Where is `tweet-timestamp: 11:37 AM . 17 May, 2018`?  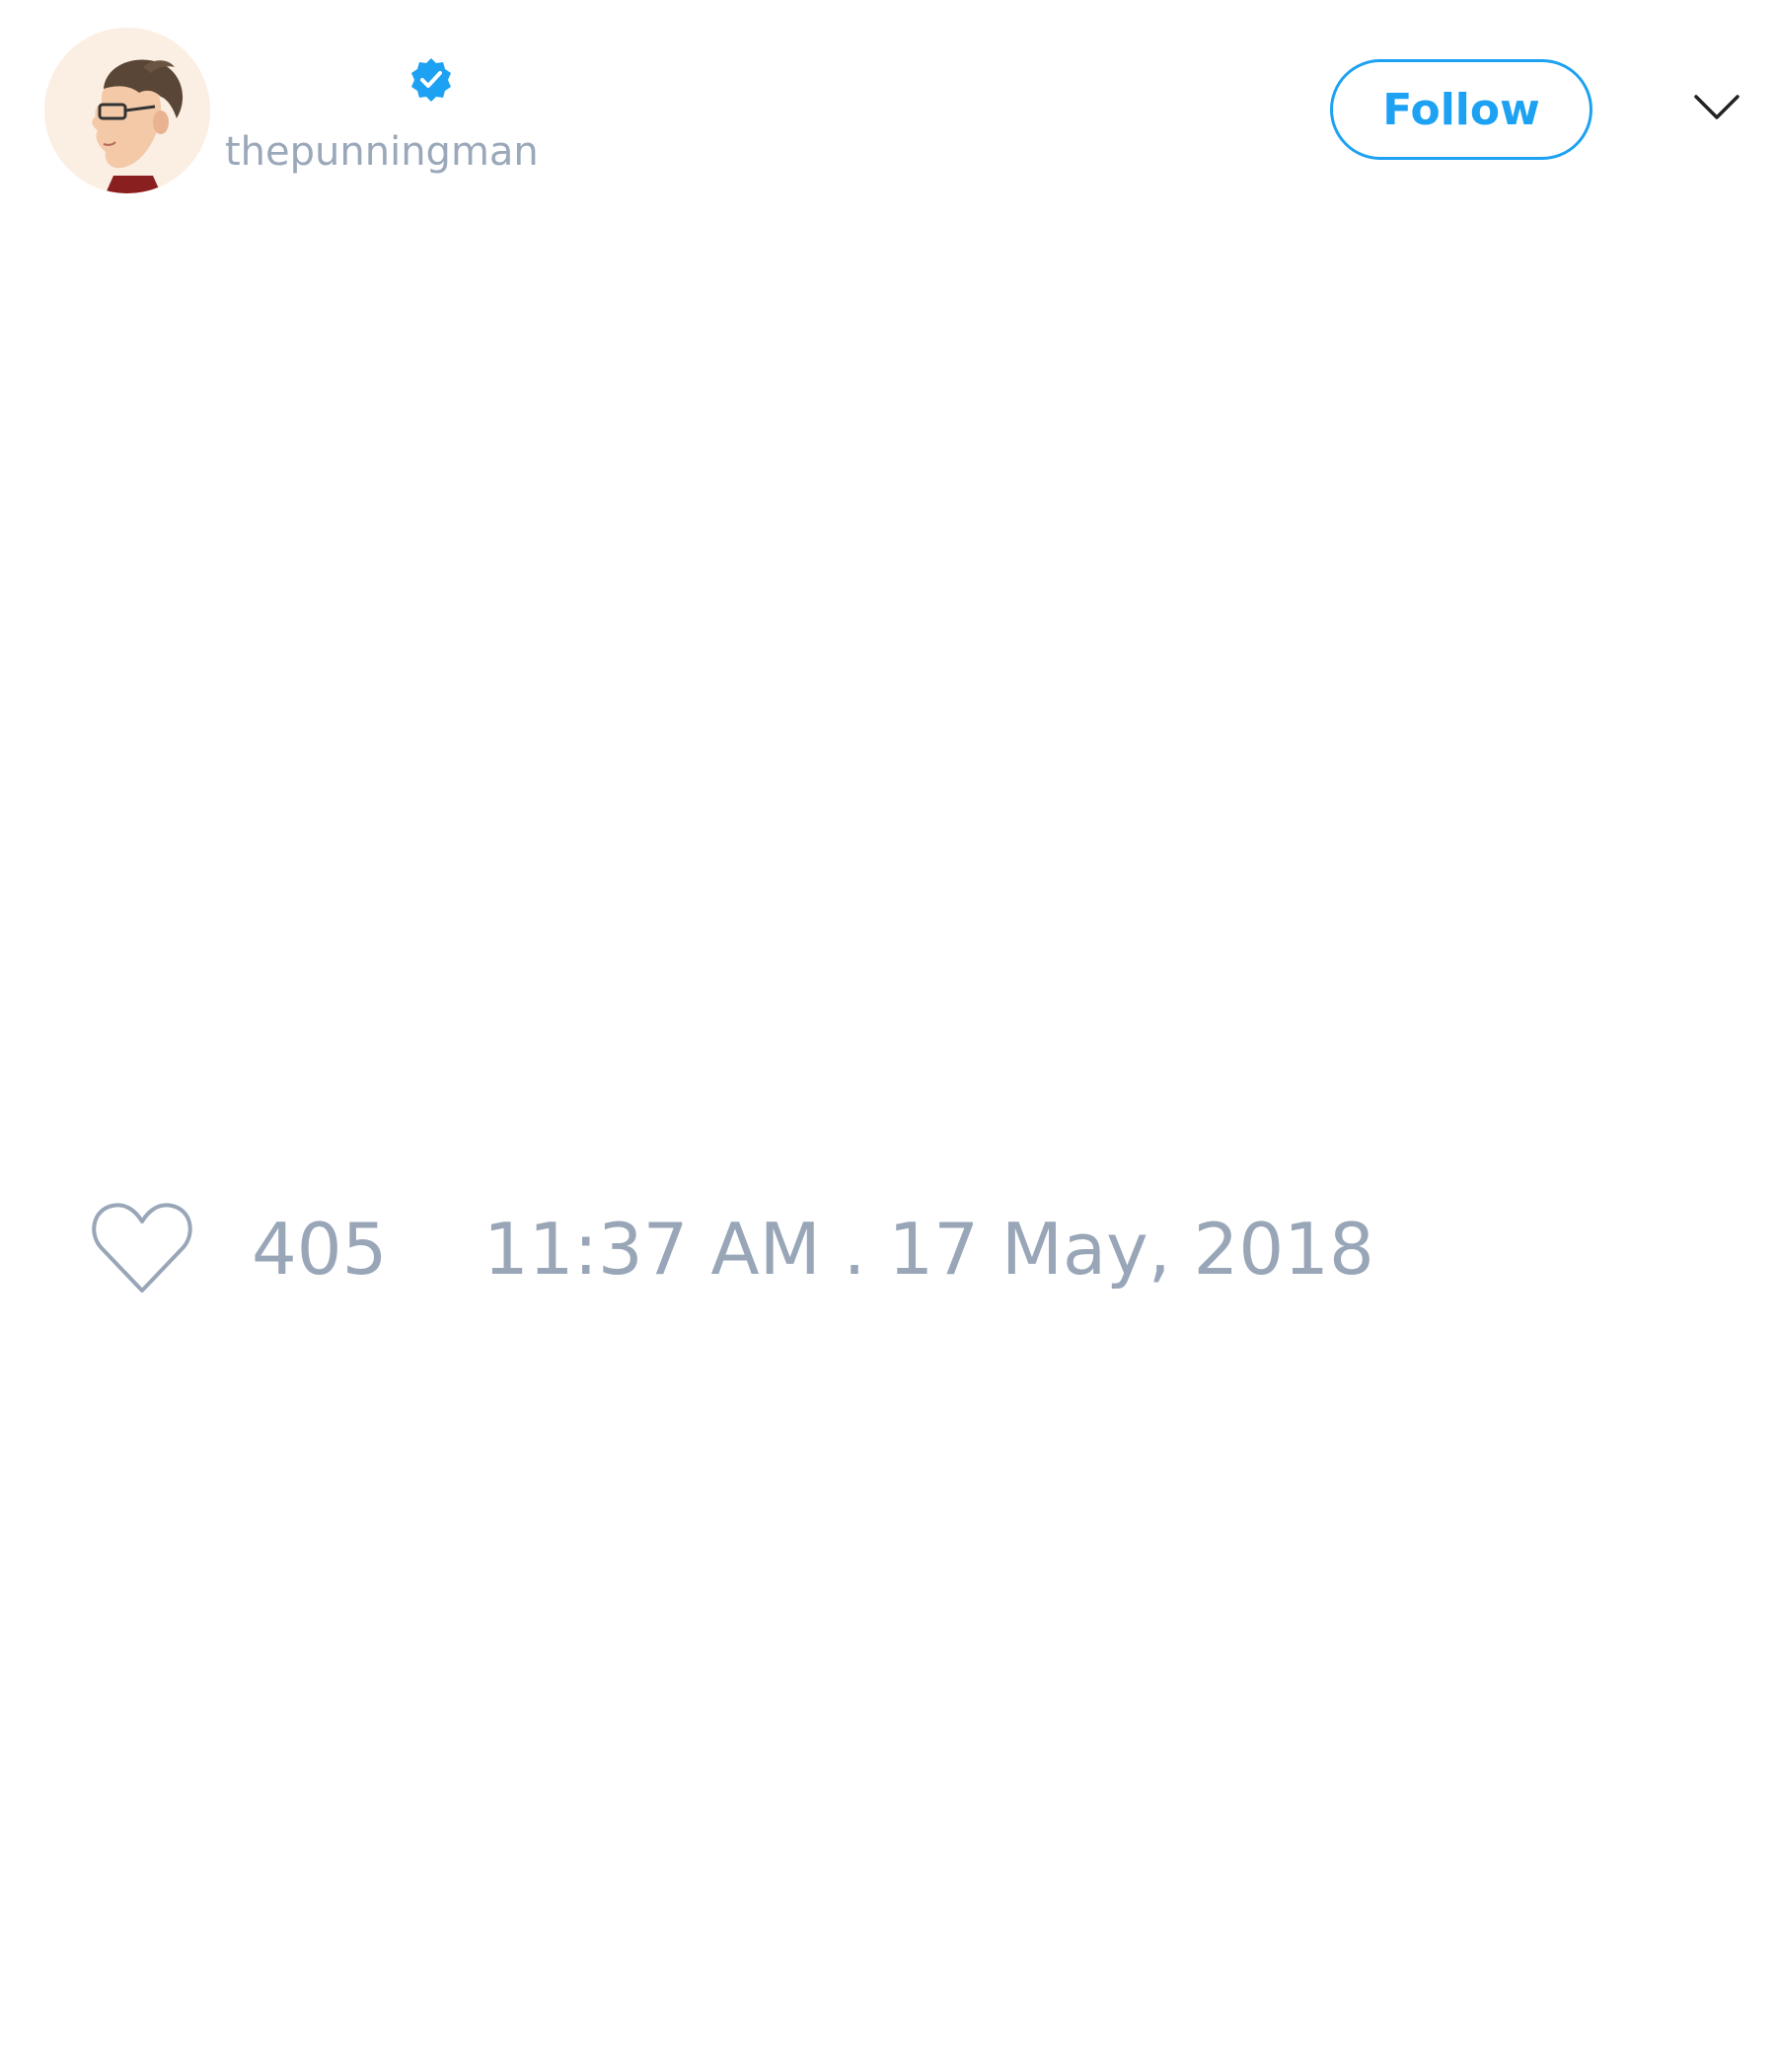
tweet-timestamp: 11:37 AM . 17 May, 2018 is located at coordinates (929, 1249).